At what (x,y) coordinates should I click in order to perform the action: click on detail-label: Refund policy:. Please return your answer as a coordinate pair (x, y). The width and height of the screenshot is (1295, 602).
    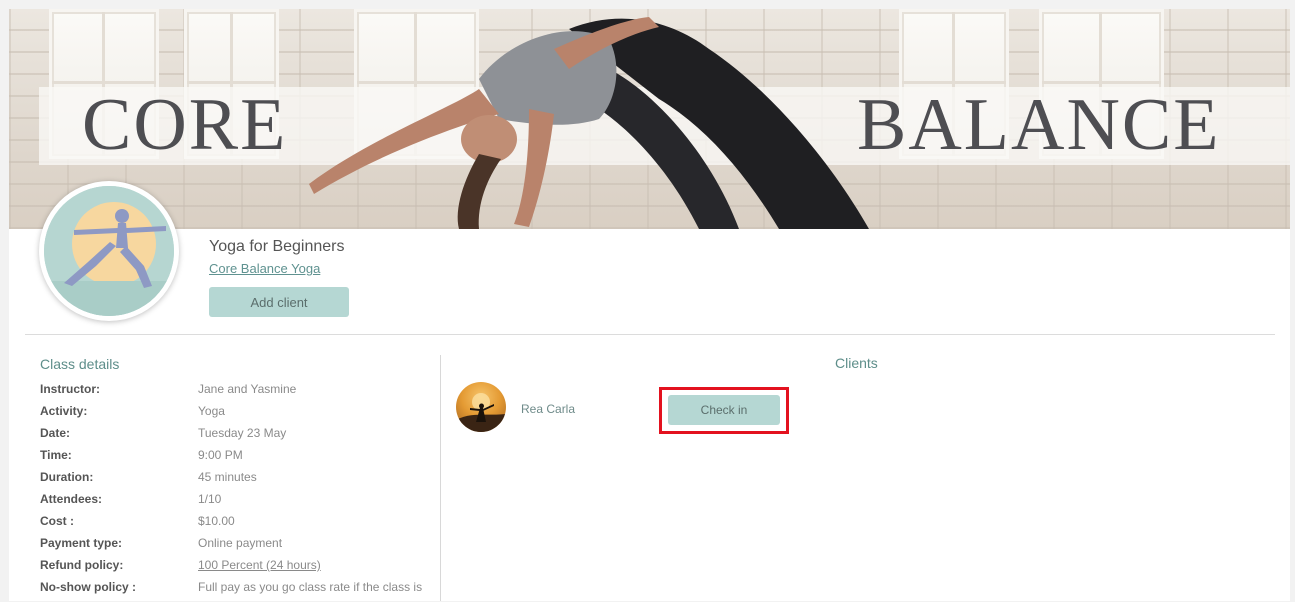
    Looking at the image, I should click on (82, 565).